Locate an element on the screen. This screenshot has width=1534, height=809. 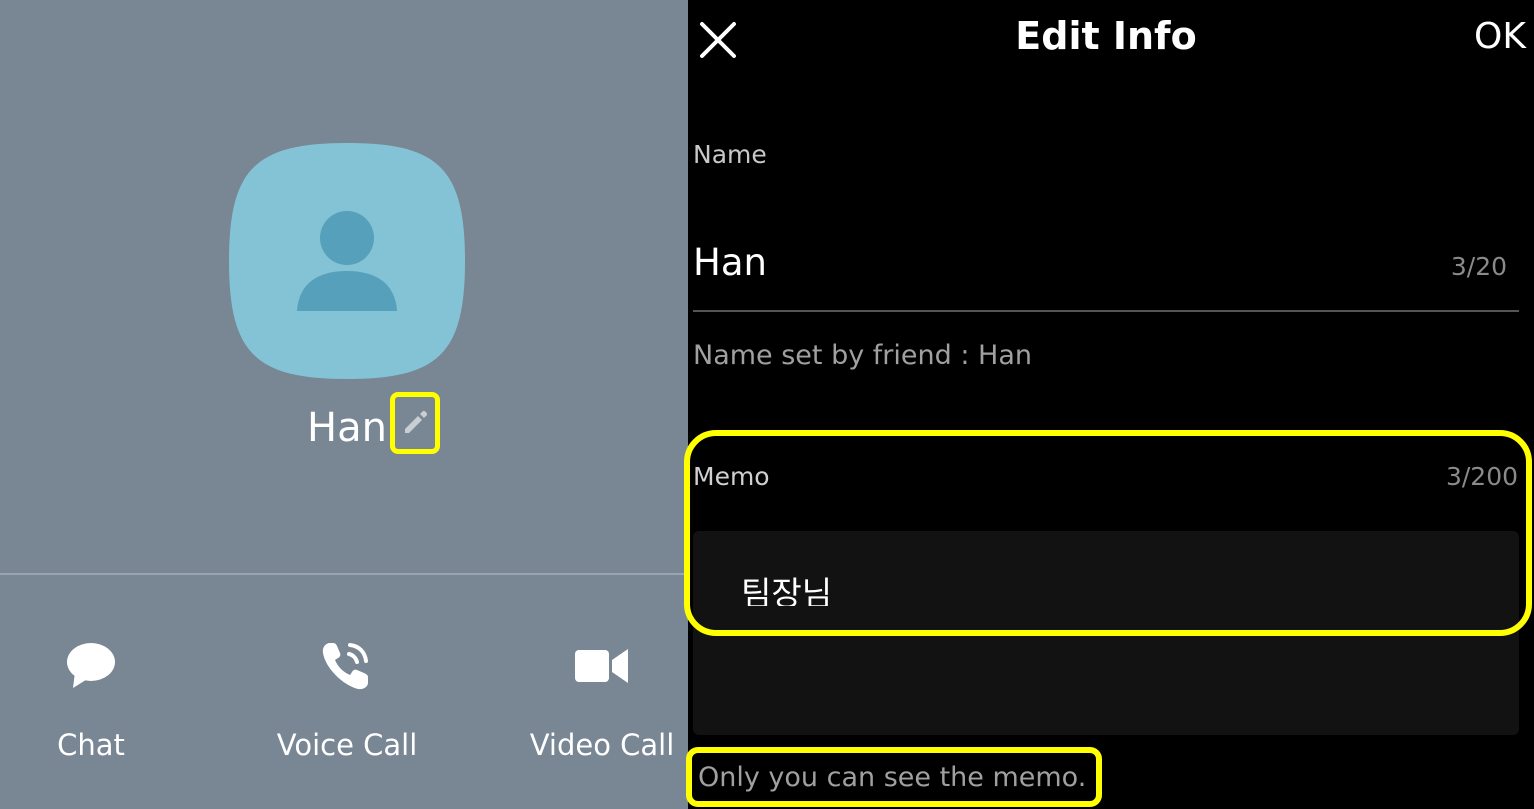
memo-counter: 3/200 is located at coordinates (1481, 476).